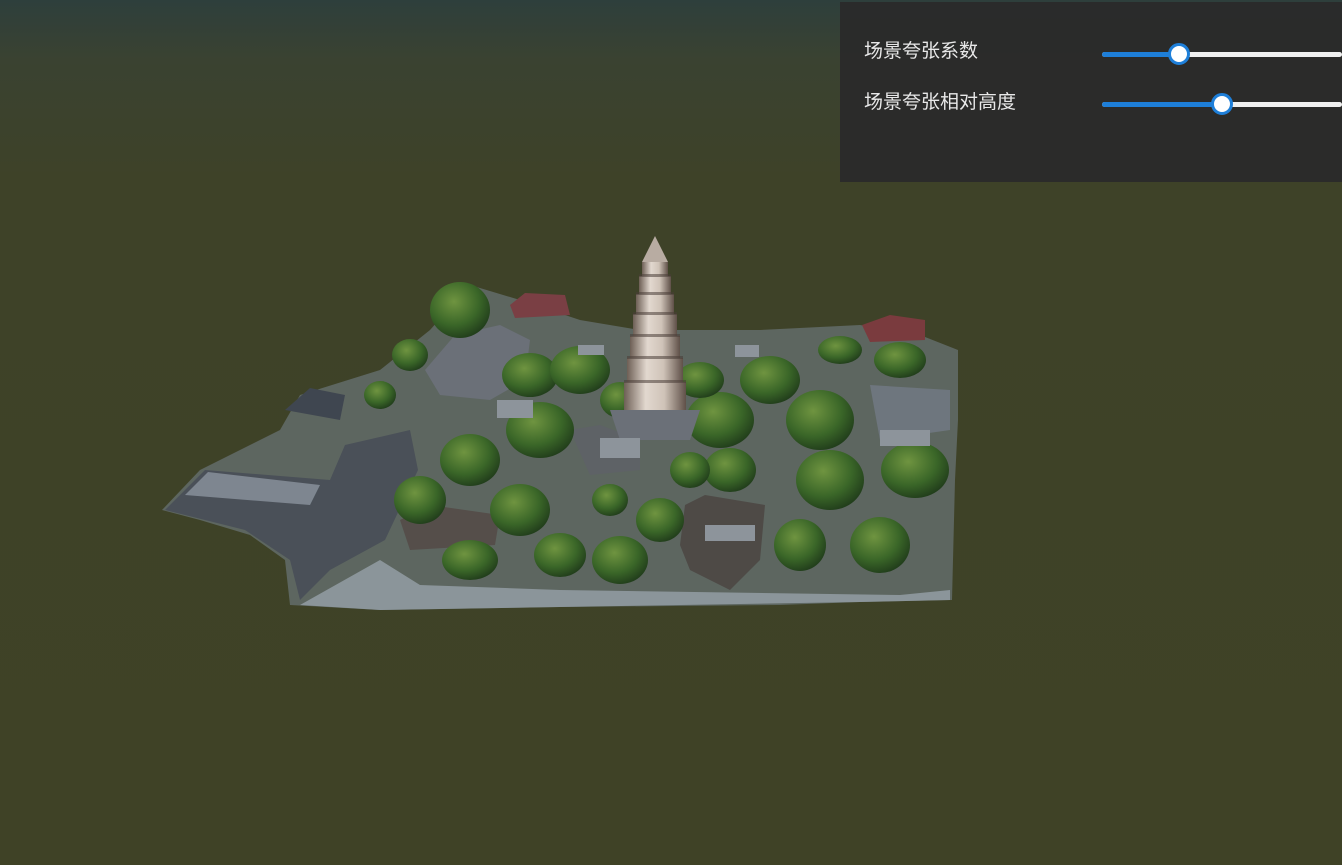 The width and height of the screenshot is (1342, 865). What do you see at coordinates (940, 102) in the screenshot?
I see `exaggeration-relative-height-label: 场景夸张相对高度` at bounding box center [940, 102].